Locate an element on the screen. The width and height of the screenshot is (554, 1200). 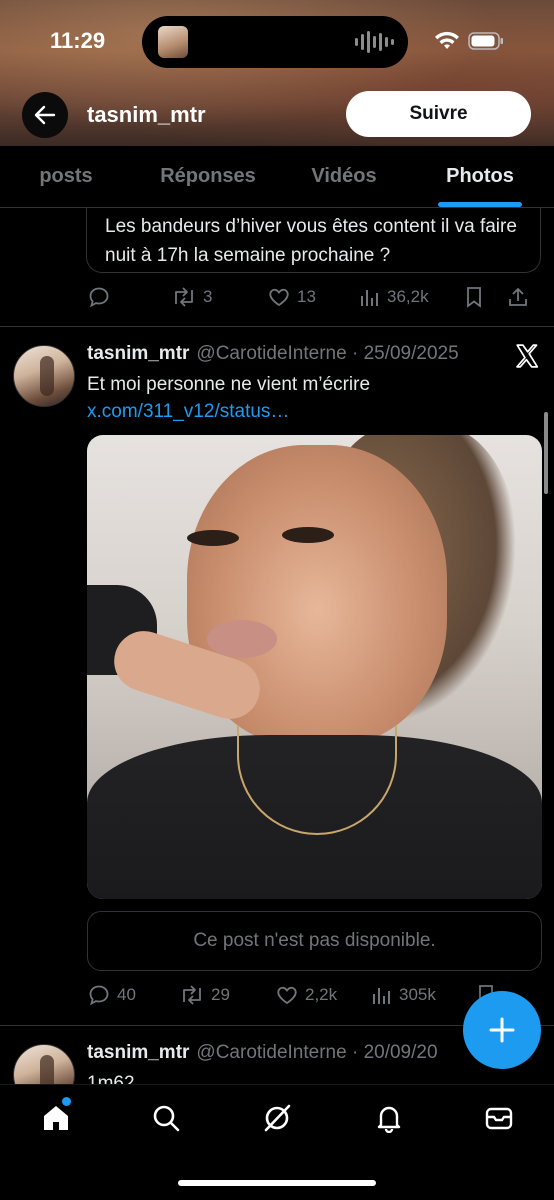
dynamic-island is located at coordinates (275, 42).